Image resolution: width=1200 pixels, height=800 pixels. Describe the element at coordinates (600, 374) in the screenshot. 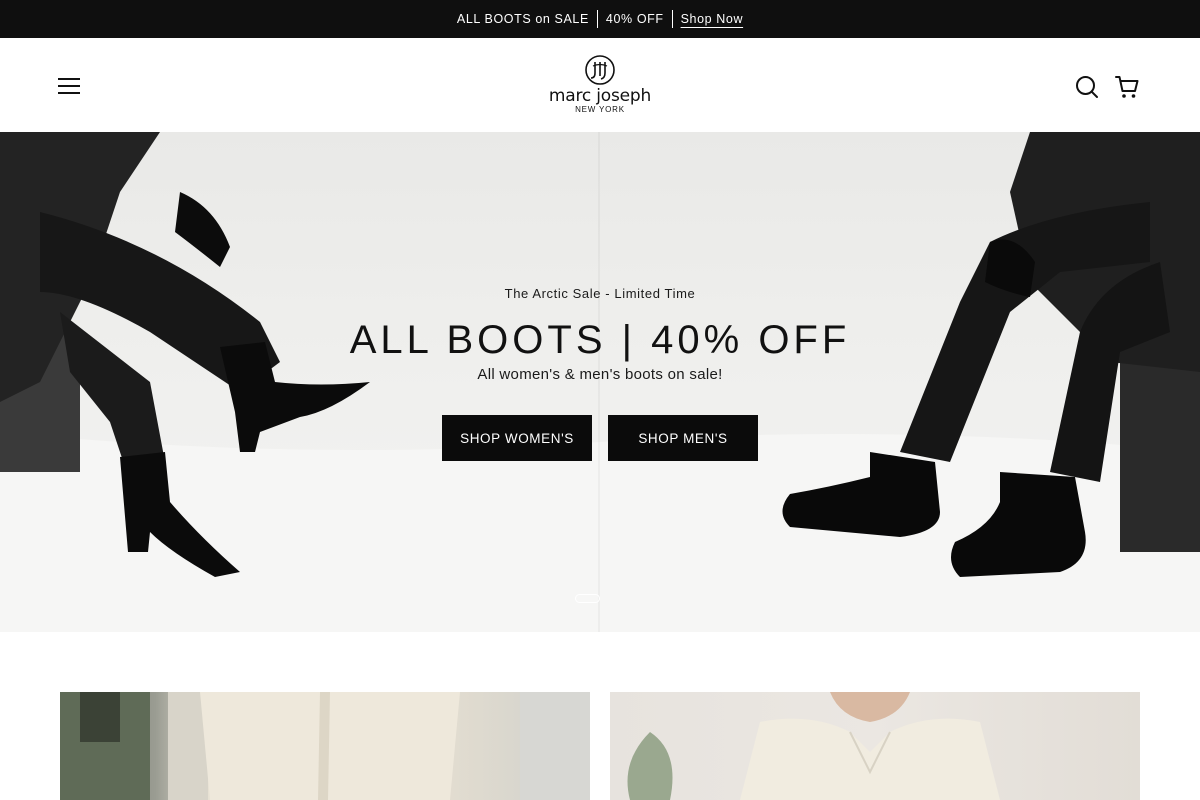

I see `hero-subhead: All women's & men's boots on sale!` at that location.